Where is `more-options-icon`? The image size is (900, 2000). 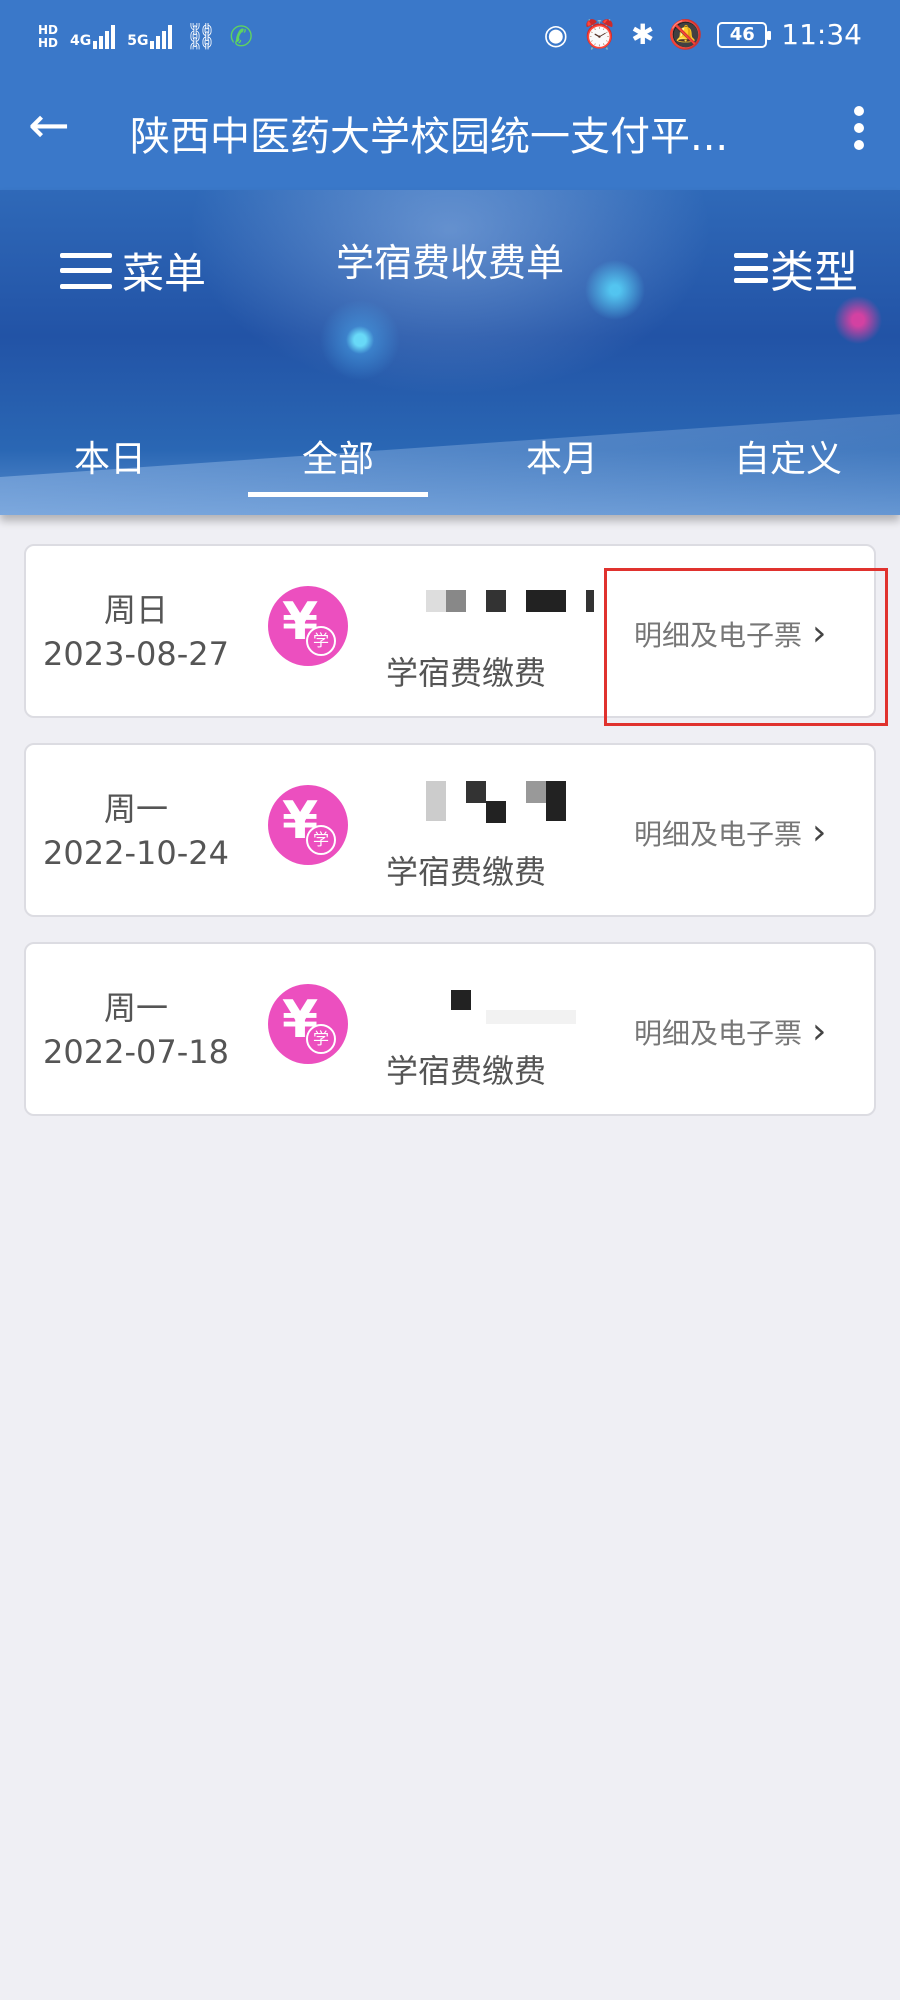 more-options-icon is located at coordinates (859, 128).